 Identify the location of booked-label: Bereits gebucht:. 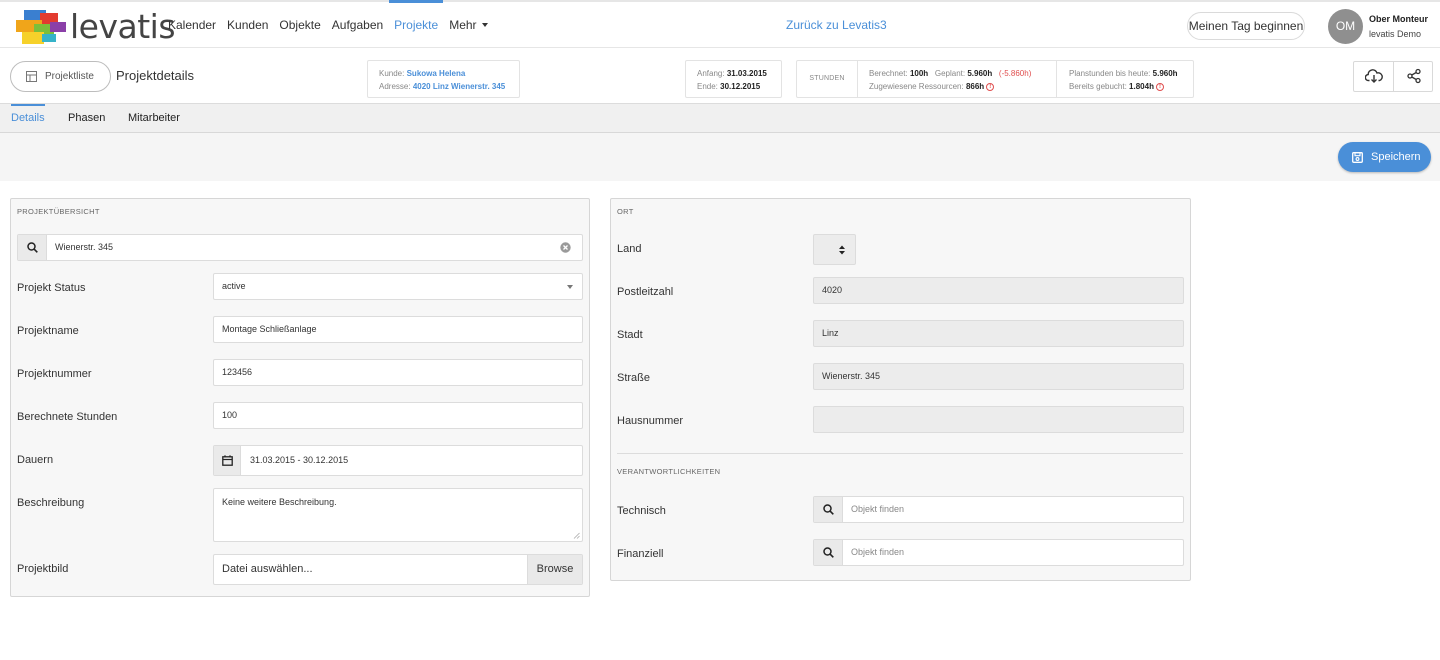
(1098, 86).